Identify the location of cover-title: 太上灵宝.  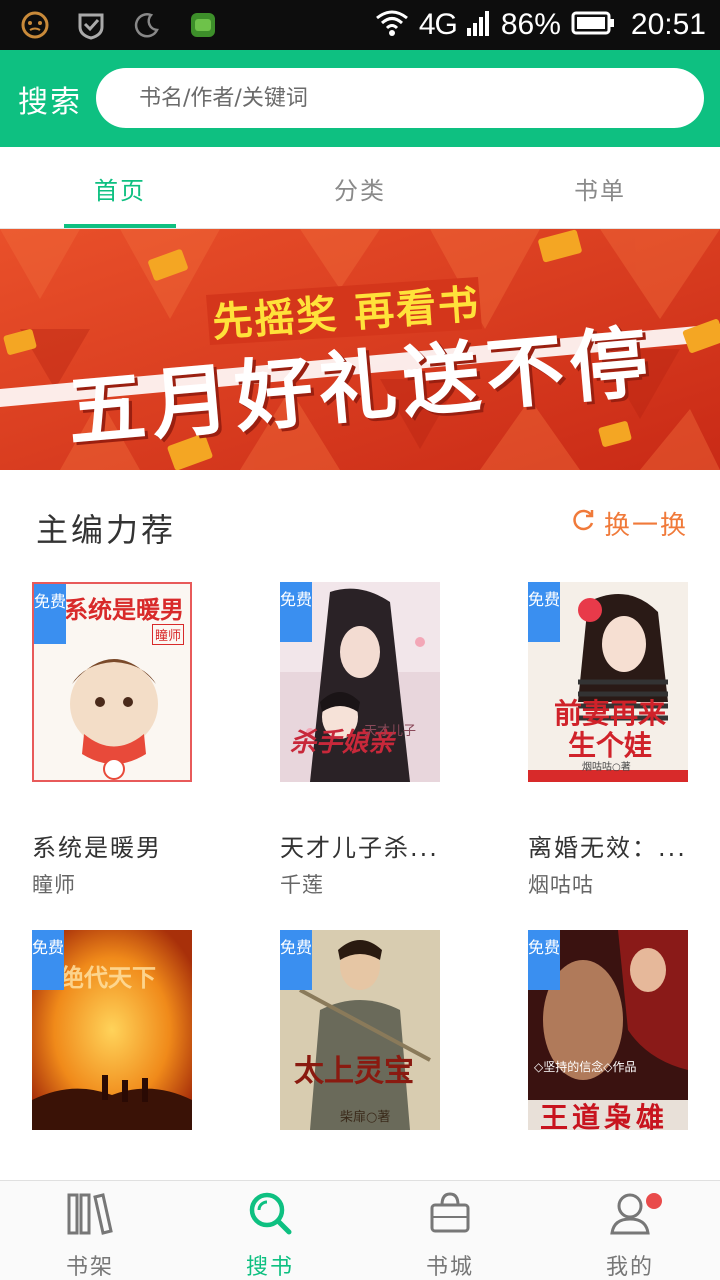
(354, 1071).